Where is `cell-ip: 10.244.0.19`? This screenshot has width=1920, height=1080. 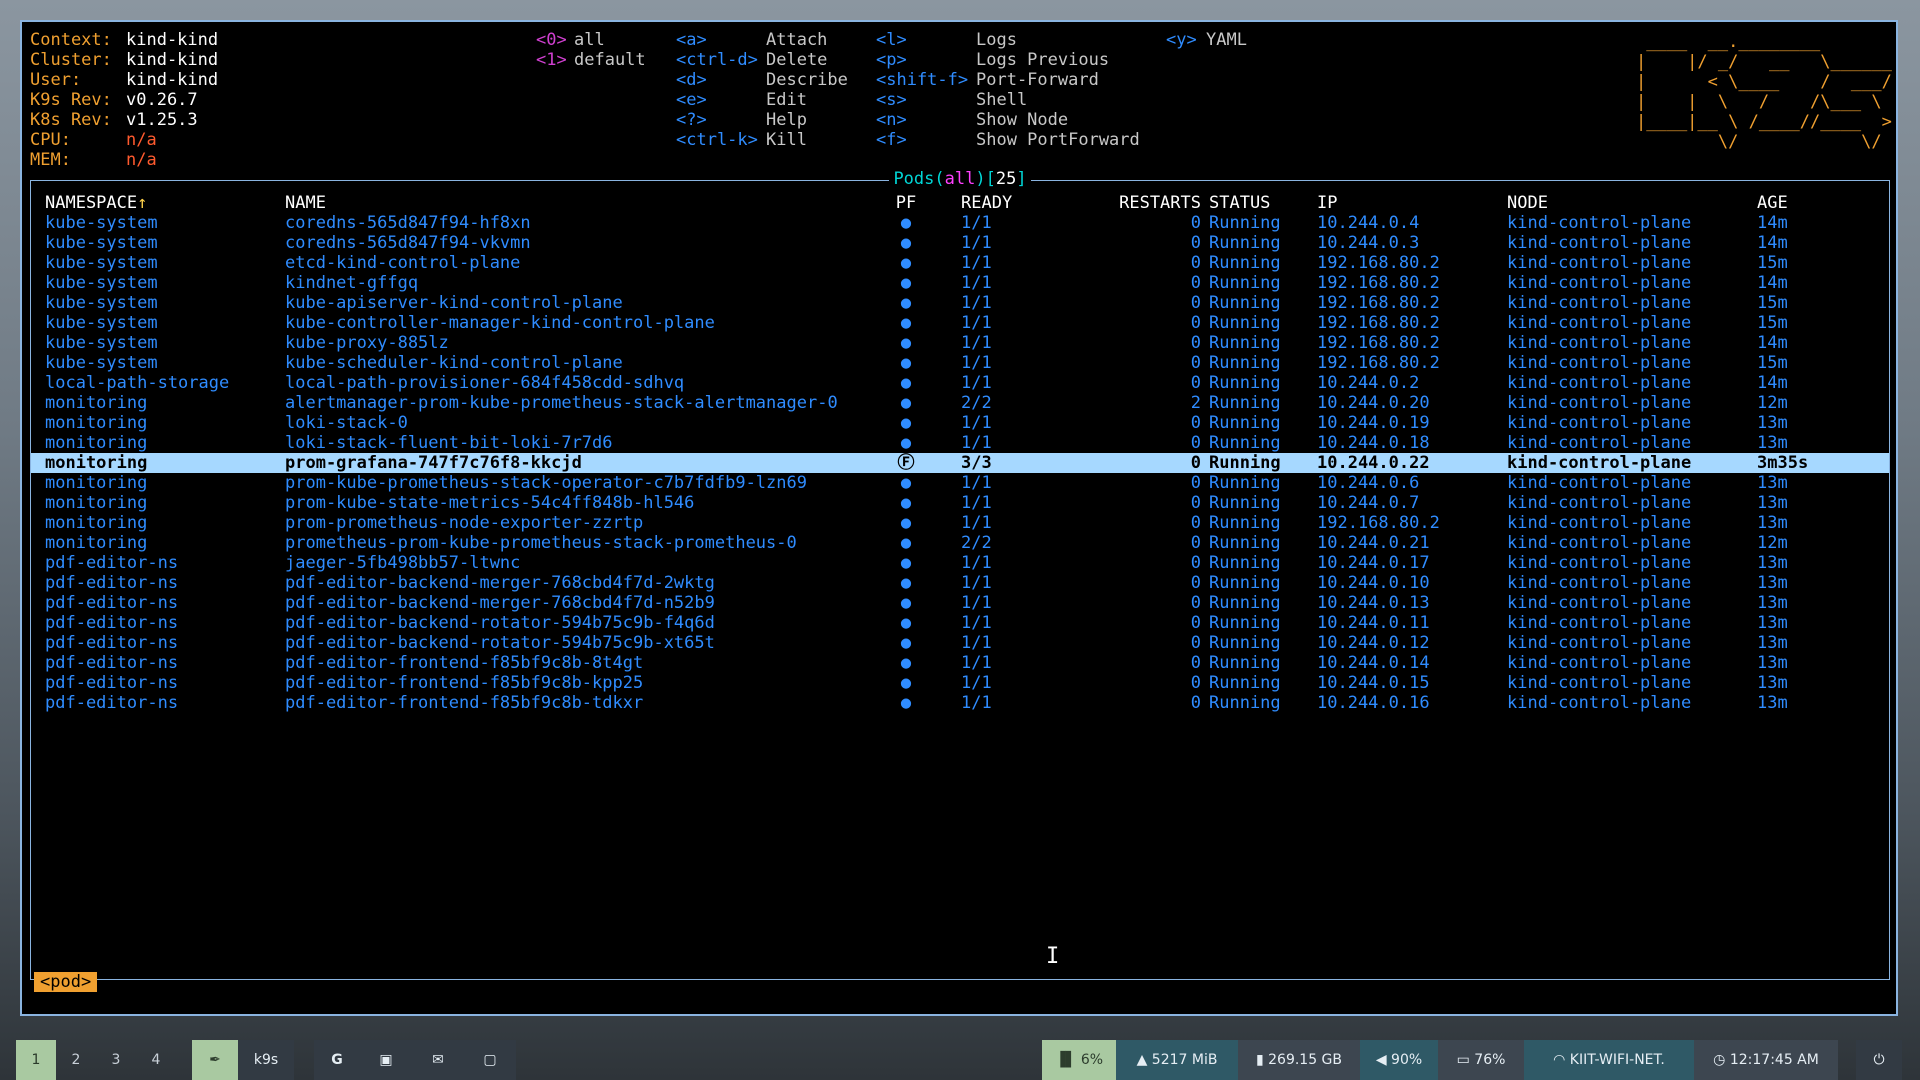 cell-ip: 10.244.0.19 is located at coordinates (1373, 423).